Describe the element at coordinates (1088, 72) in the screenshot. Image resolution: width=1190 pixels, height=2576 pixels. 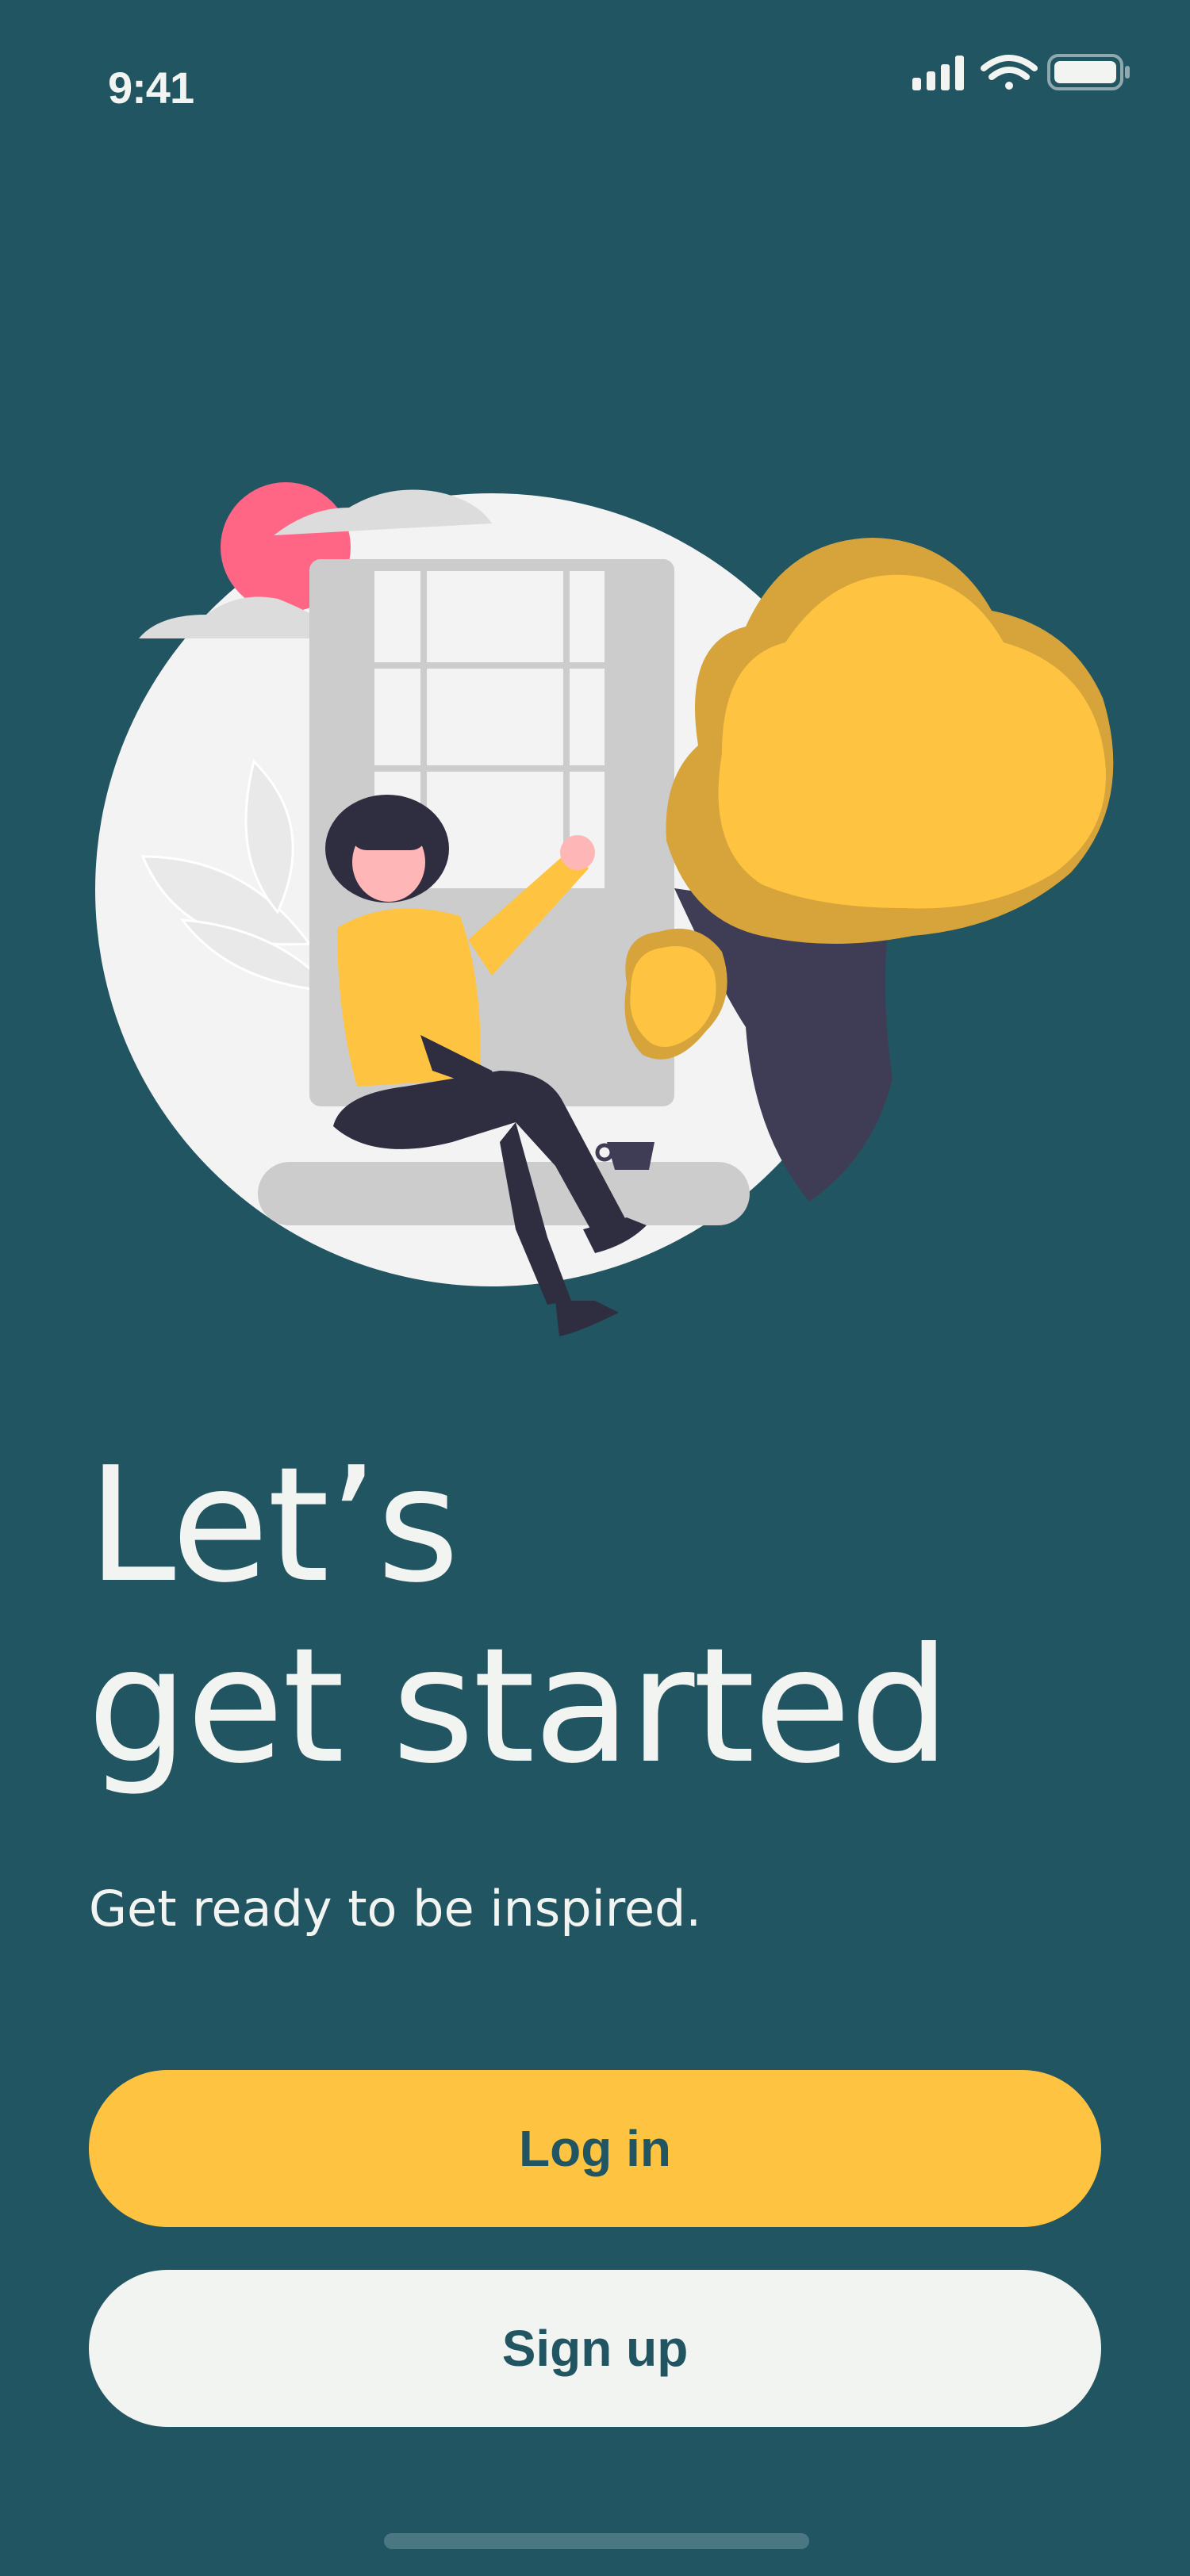
I see `battery-icon` at that location.